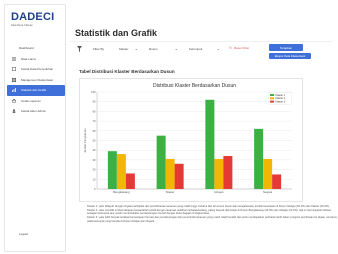 The height and width of the screenshot is (254, 338). Describe the element at coordinates (79, 49) in the screenshot. I see `filter-icon` at that location.